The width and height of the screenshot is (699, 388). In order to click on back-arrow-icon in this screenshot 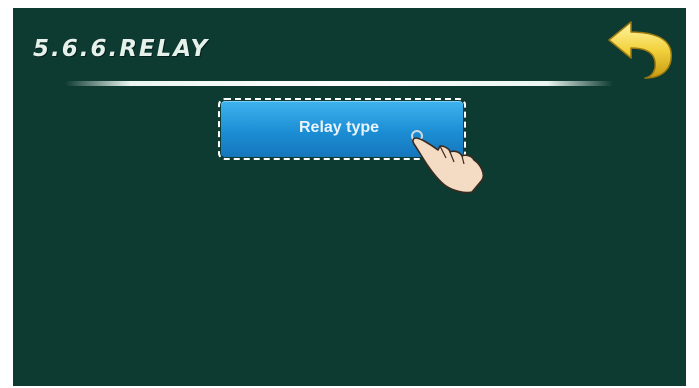, I will do `click(640, 50)`.